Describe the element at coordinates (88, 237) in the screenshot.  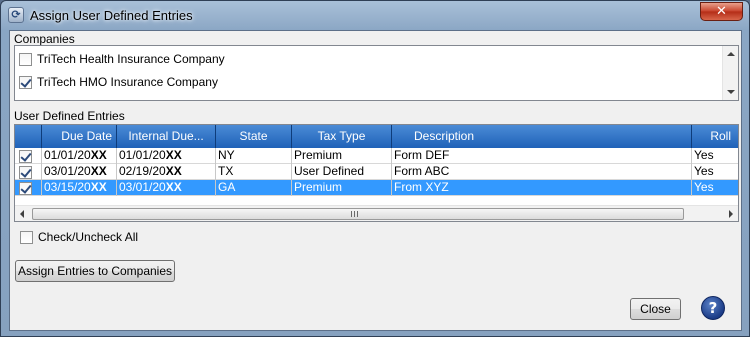
I see `check-all-label: Check/Uncheck All` at that location.